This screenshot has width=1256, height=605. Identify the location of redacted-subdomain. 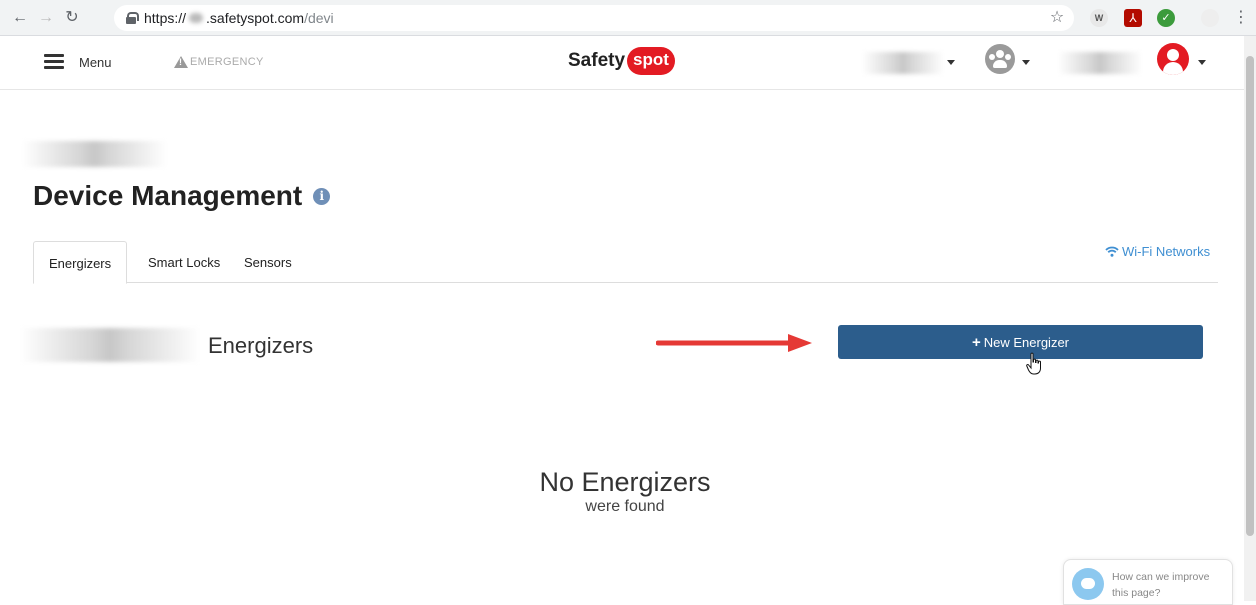
(196, 18).